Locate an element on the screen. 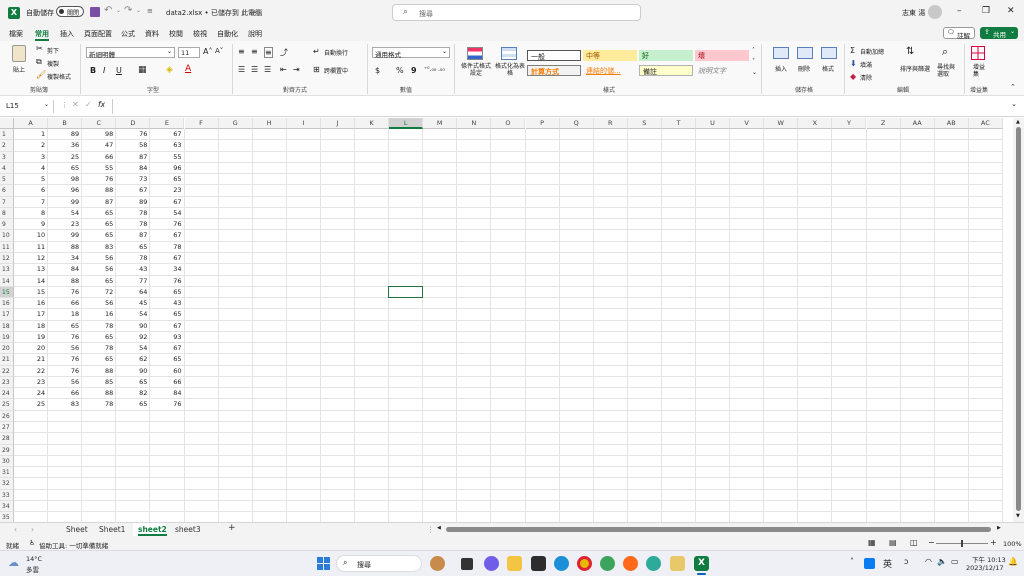 This screenshot has height=576, width=1024. row-header-30: 30 is located at coordinates (7, 461).